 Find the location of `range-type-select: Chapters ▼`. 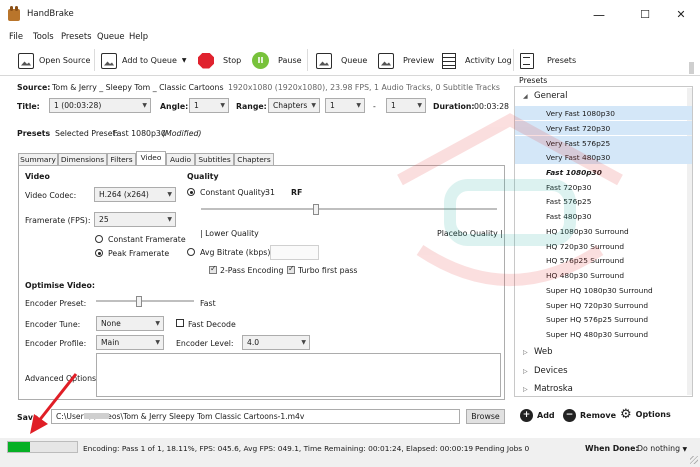

range-type-select: Chapters ▼ is located at coordinates (294, 105).